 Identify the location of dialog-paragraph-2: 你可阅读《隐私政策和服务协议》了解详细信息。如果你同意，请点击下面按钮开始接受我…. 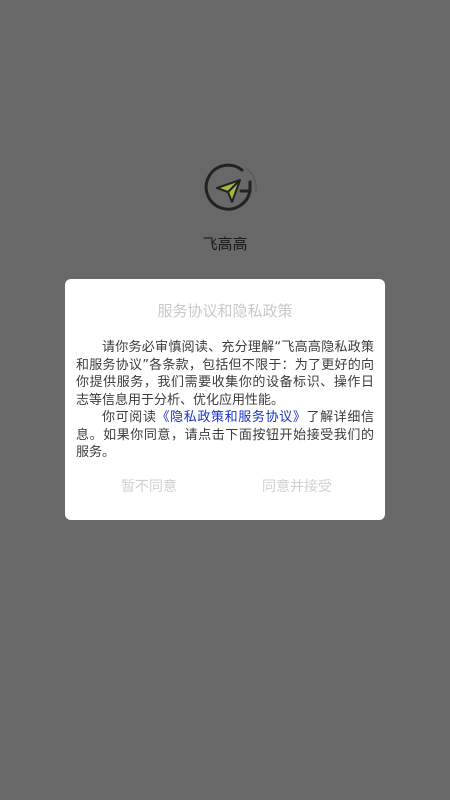
(225, 435).